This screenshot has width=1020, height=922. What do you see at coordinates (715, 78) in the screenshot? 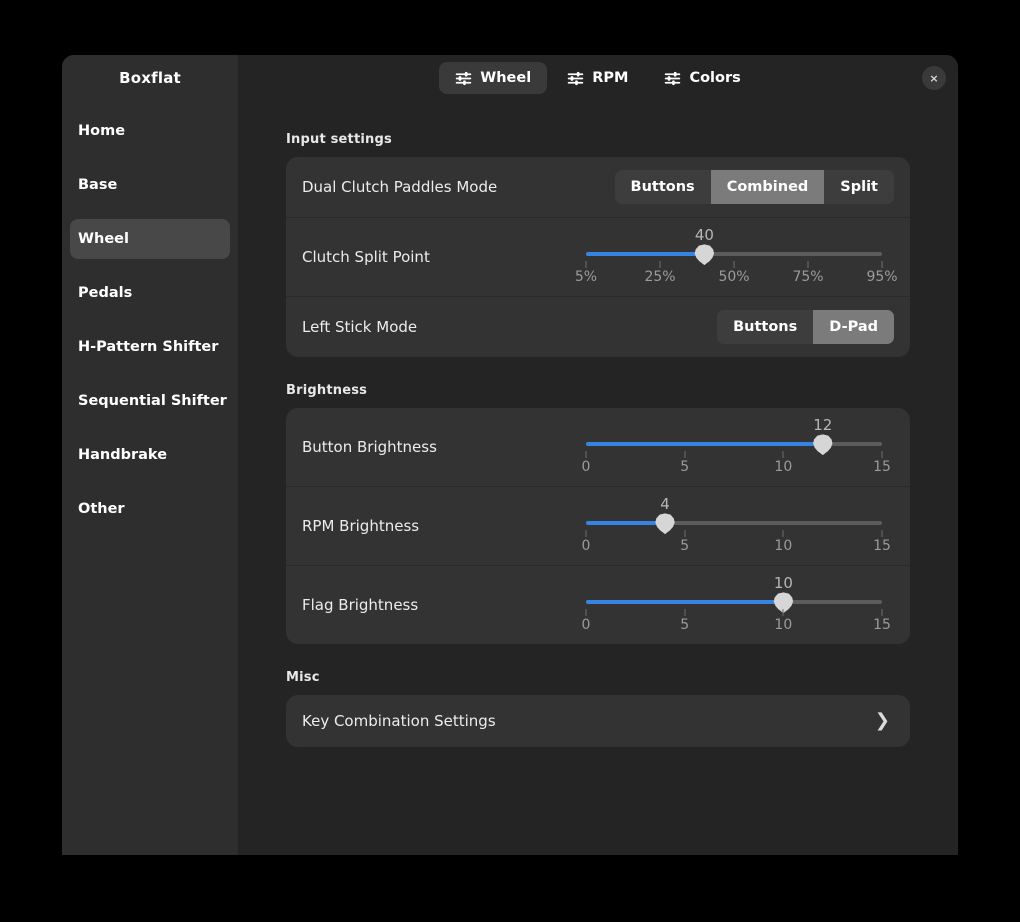
I see `tab-label: Colors` at bounding box center [715, 78].